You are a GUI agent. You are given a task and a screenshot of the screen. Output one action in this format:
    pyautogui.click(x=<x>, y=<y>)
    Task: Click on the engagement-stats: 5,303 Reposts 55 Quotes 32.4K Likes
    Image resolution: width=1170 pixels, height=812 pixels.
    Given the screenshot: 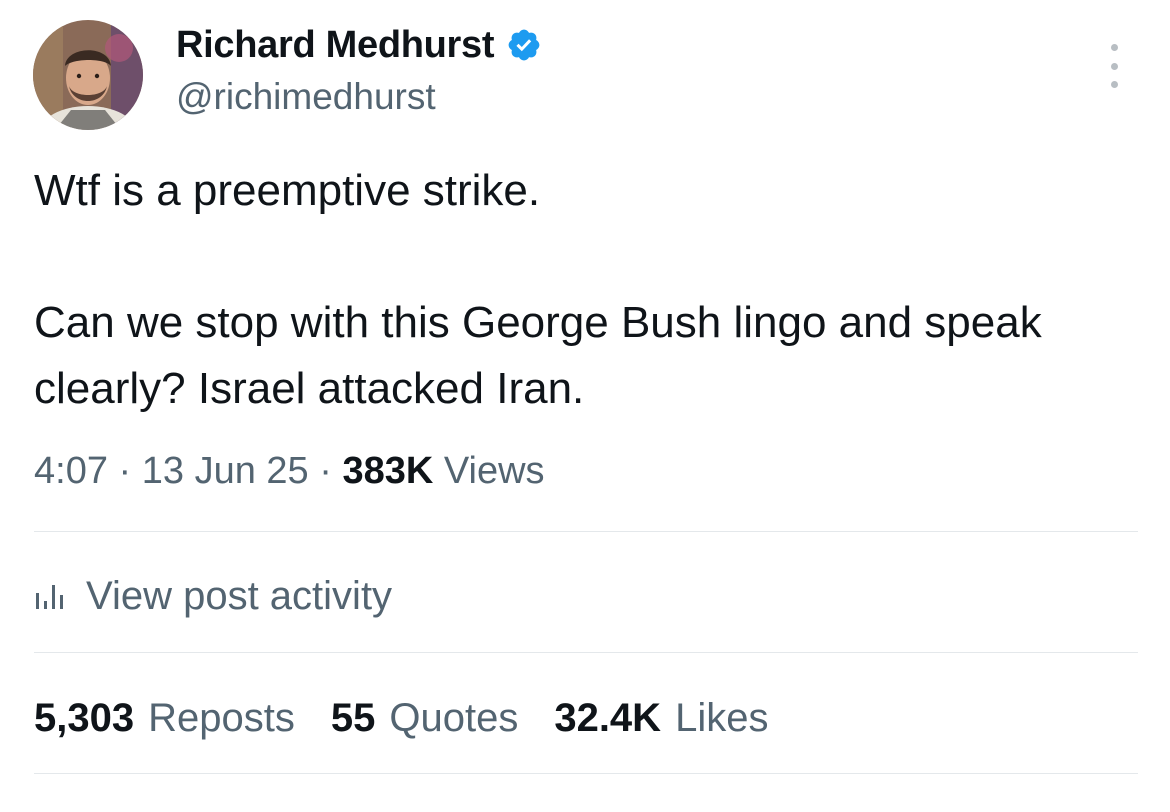 What is the action you would take?
    pyautogui.click(x=419, y=718)
    